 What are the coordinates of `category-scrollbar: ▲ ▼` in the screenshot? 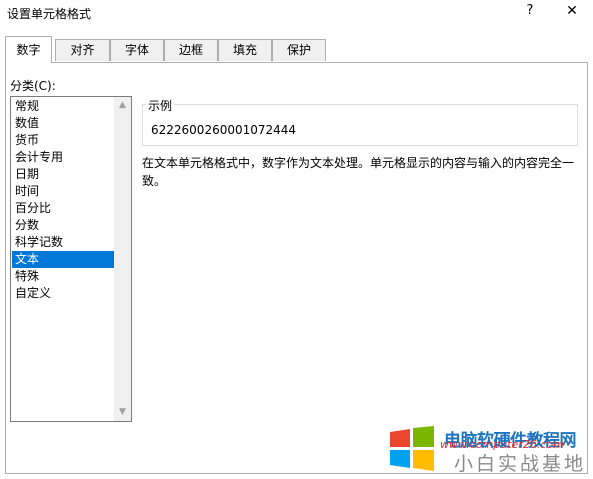 It's located at (122, 259).